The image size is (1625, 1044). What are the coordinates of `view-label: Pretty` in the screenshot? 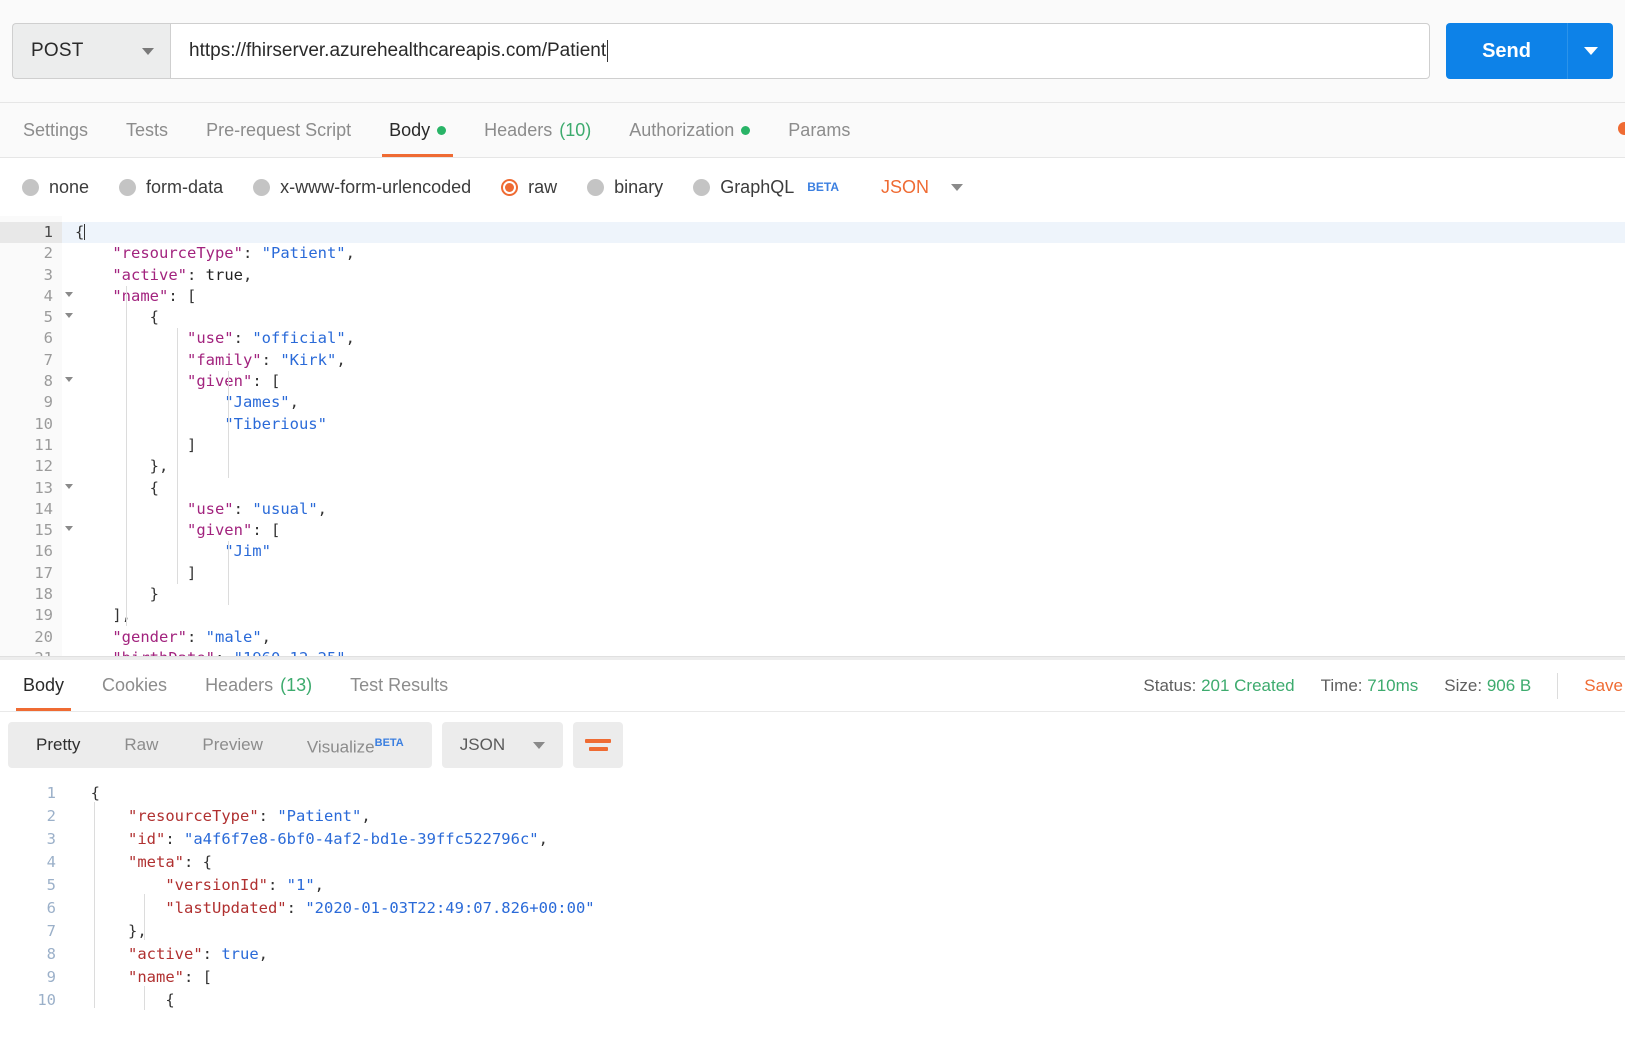 It's located at (58, 744).